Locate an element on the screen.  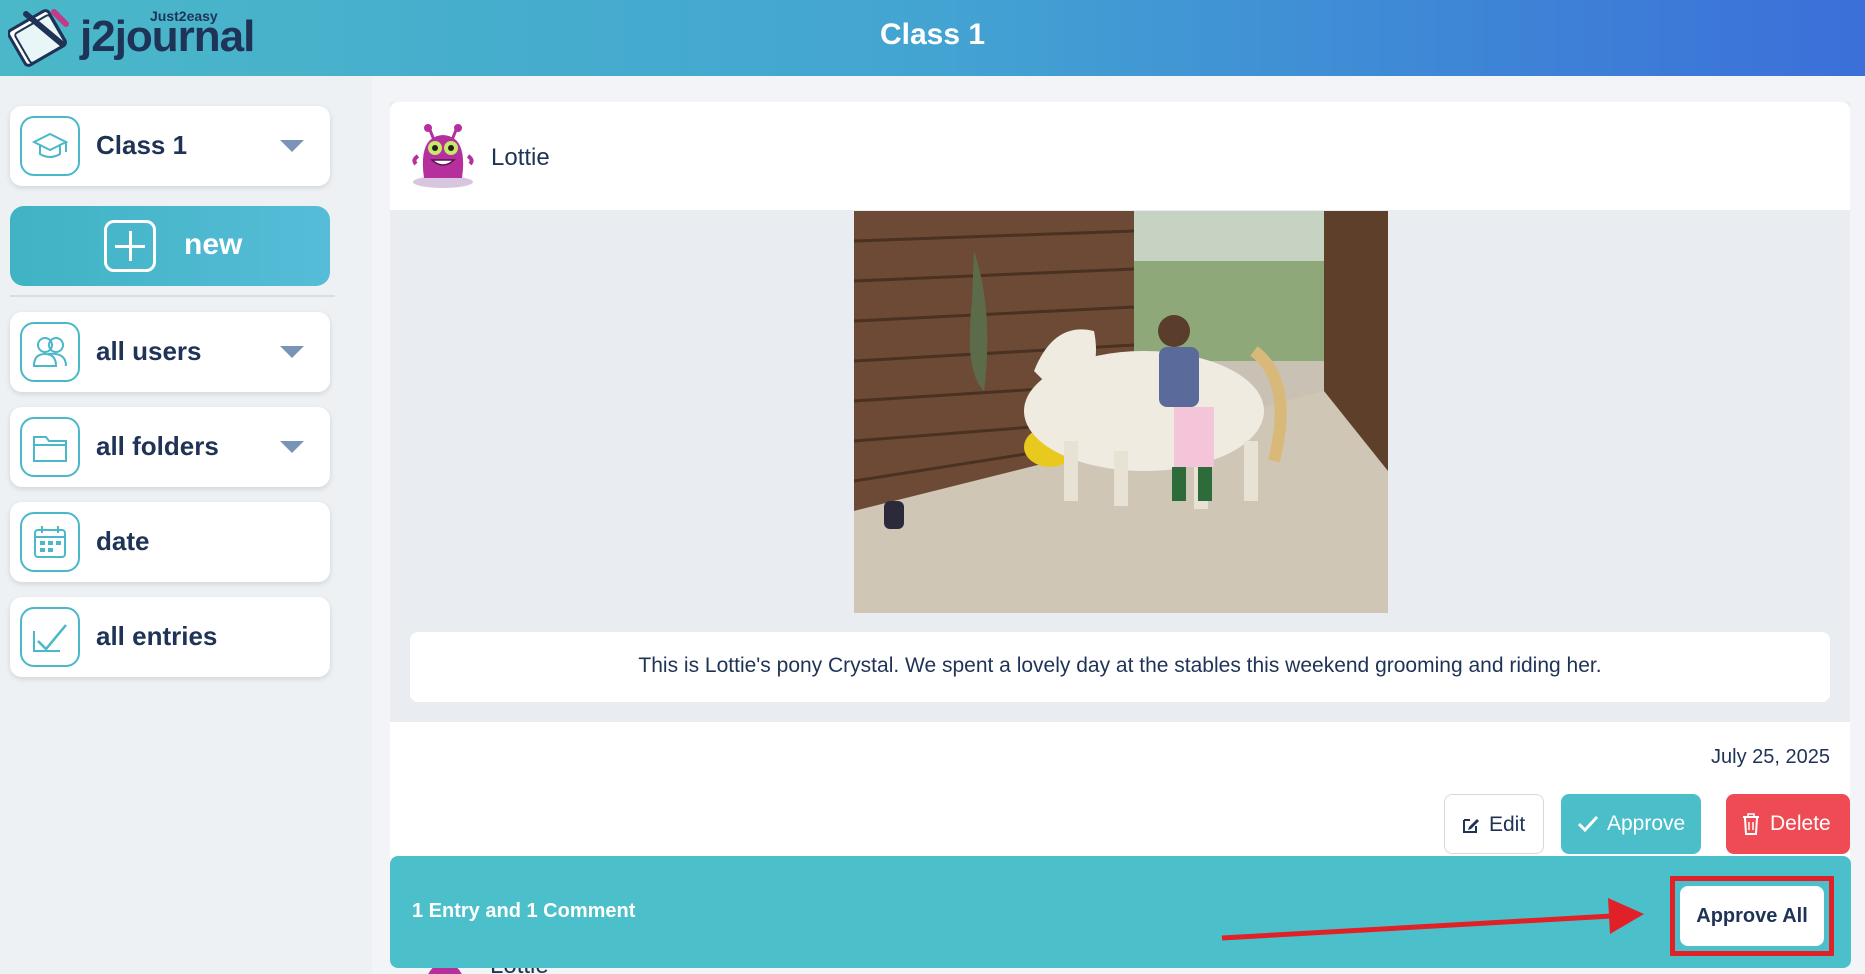
app-header: Just2easy j2journal Class 1 is located at coordinates (932, 38).